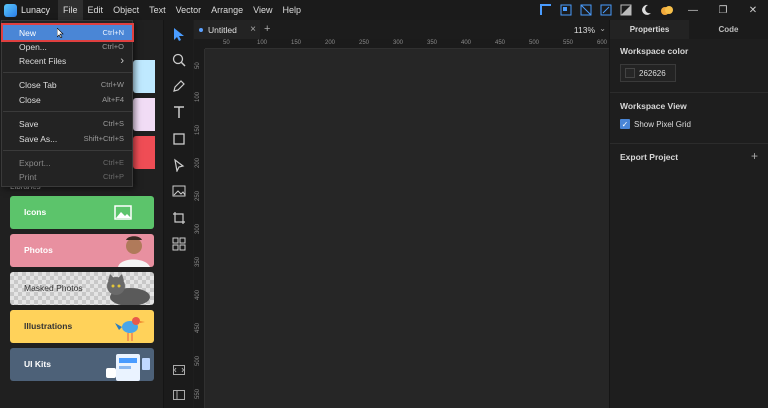 The image size is (768, 408). I want to click on ruler-tick-label: 200, so click(330, 43).